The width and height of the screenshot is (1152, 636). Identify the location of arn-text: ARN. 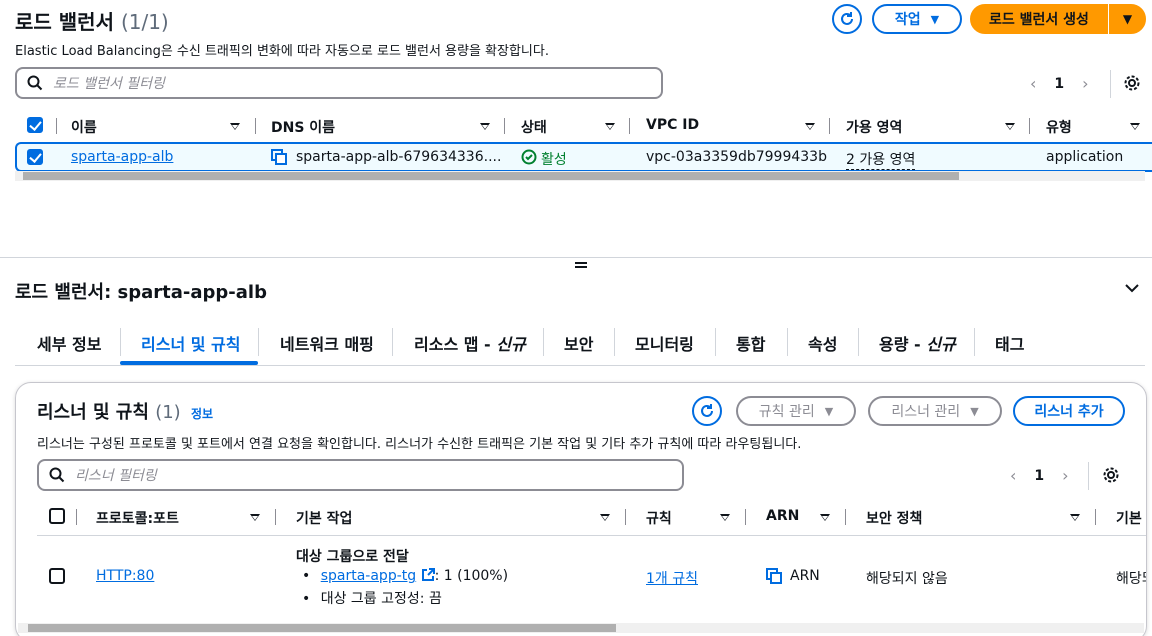
(805, 576).